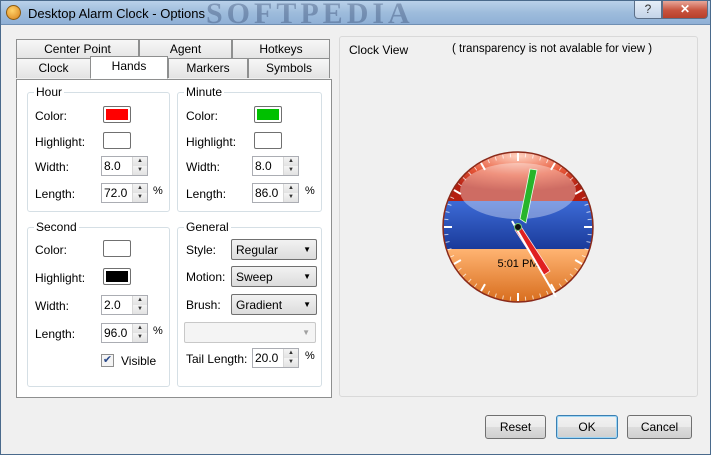  I want to click on second-highlight-label: Highlight:, so click(60, 278).